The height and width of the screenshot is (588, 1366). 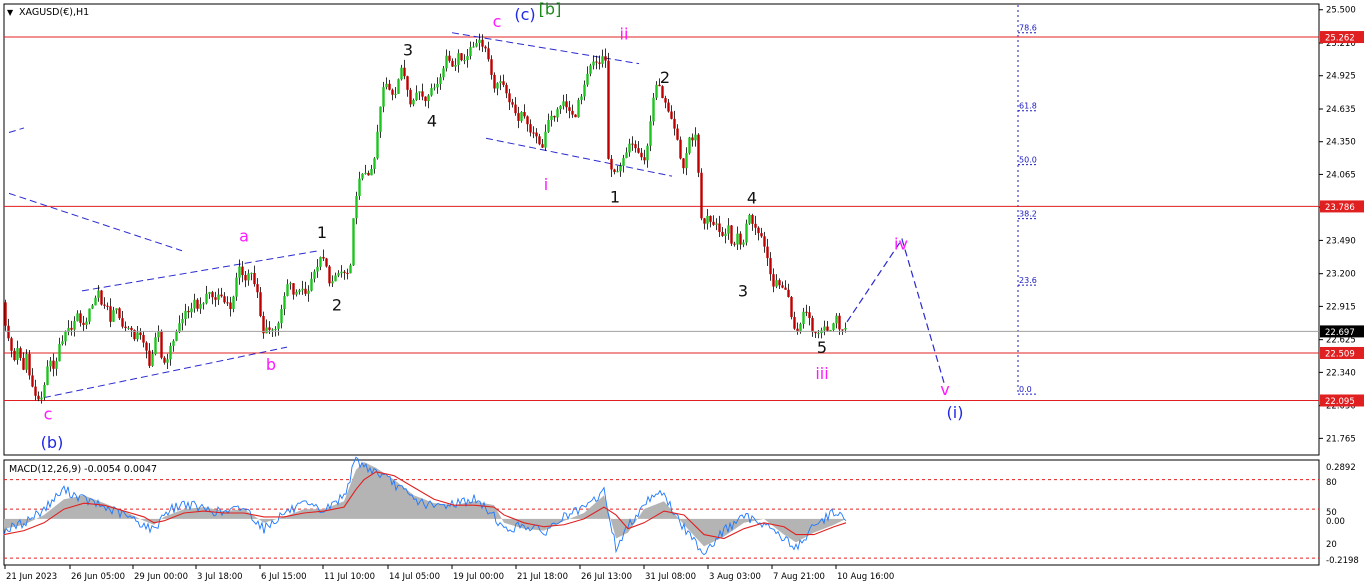 I want to click on macd-tick-label: 20, so click(x=1331, y=545).